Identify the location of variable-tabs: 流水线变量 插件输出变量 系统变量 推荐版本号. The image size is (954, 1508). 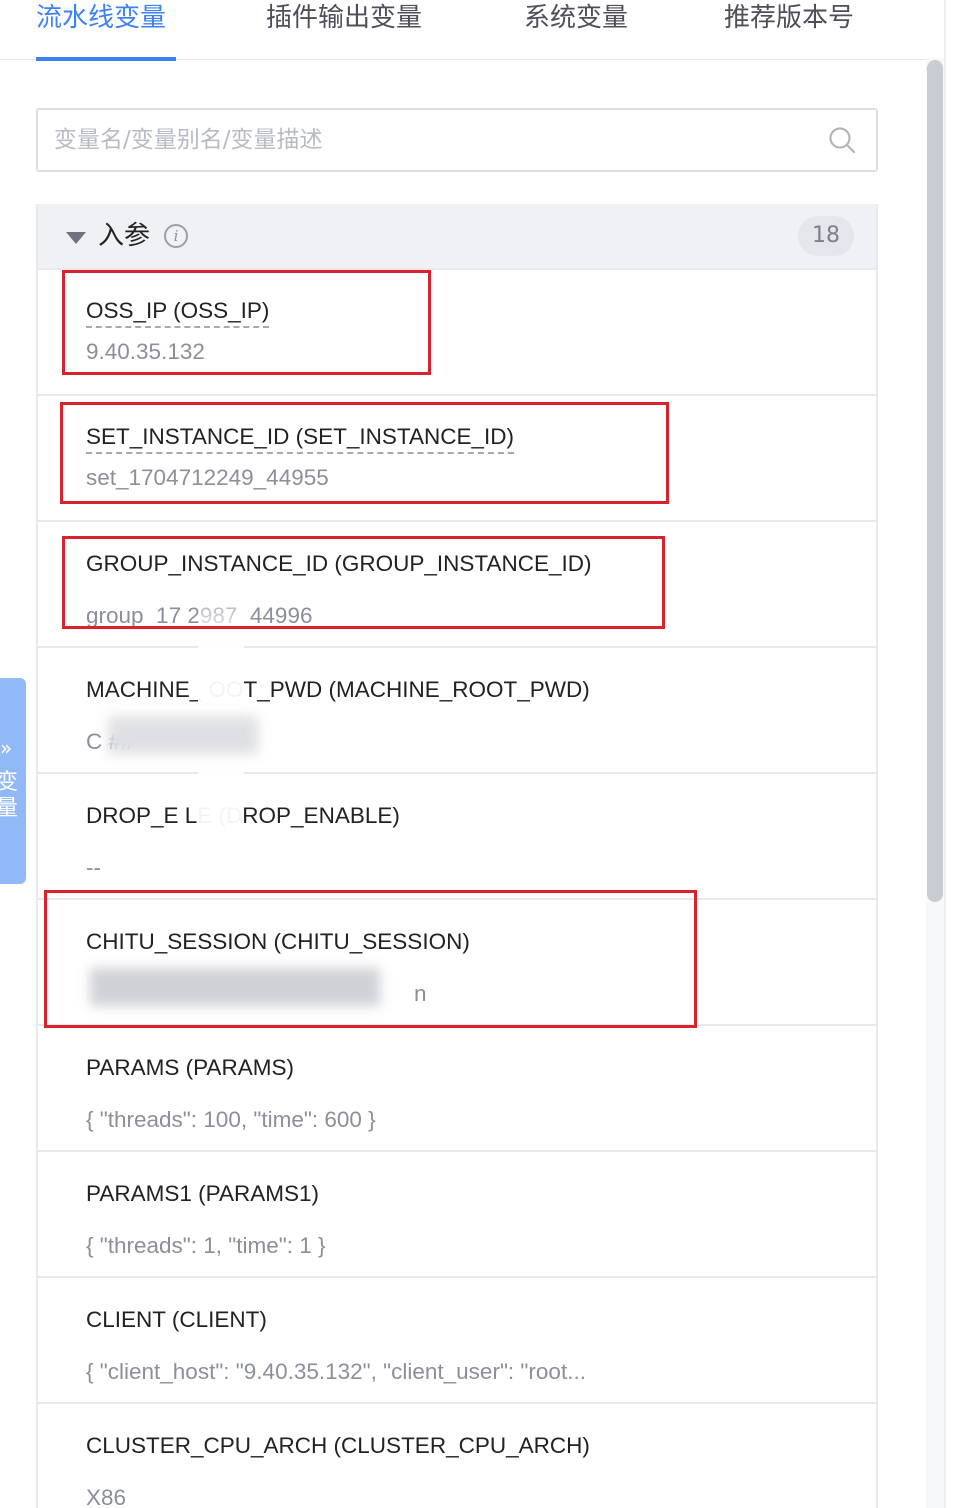
(473, 30).